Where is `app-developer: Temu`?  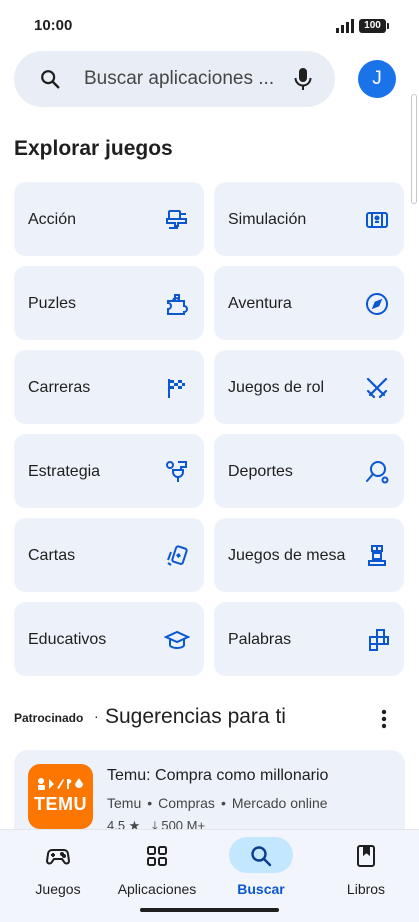
app-developer: Temu is located at coordinates (124, 803).